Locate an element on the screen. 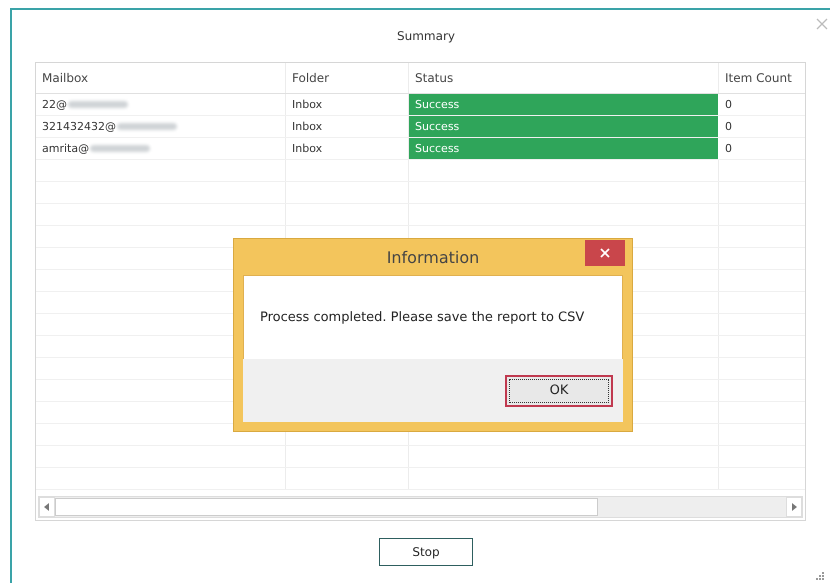  close-button is located at coordinates (605, 253).